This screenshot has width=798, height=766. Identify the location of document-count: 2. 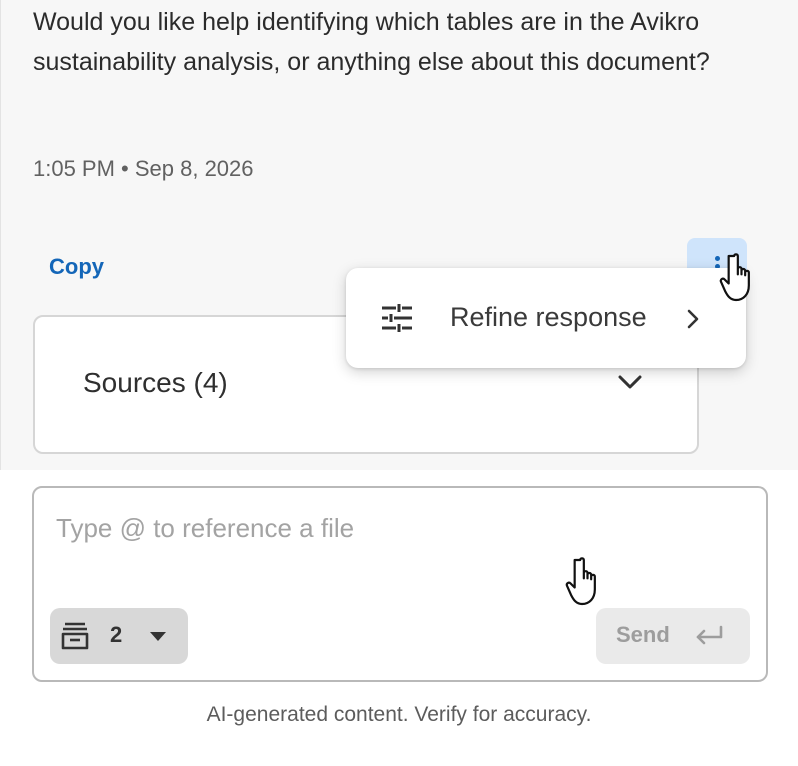
(116, 634).